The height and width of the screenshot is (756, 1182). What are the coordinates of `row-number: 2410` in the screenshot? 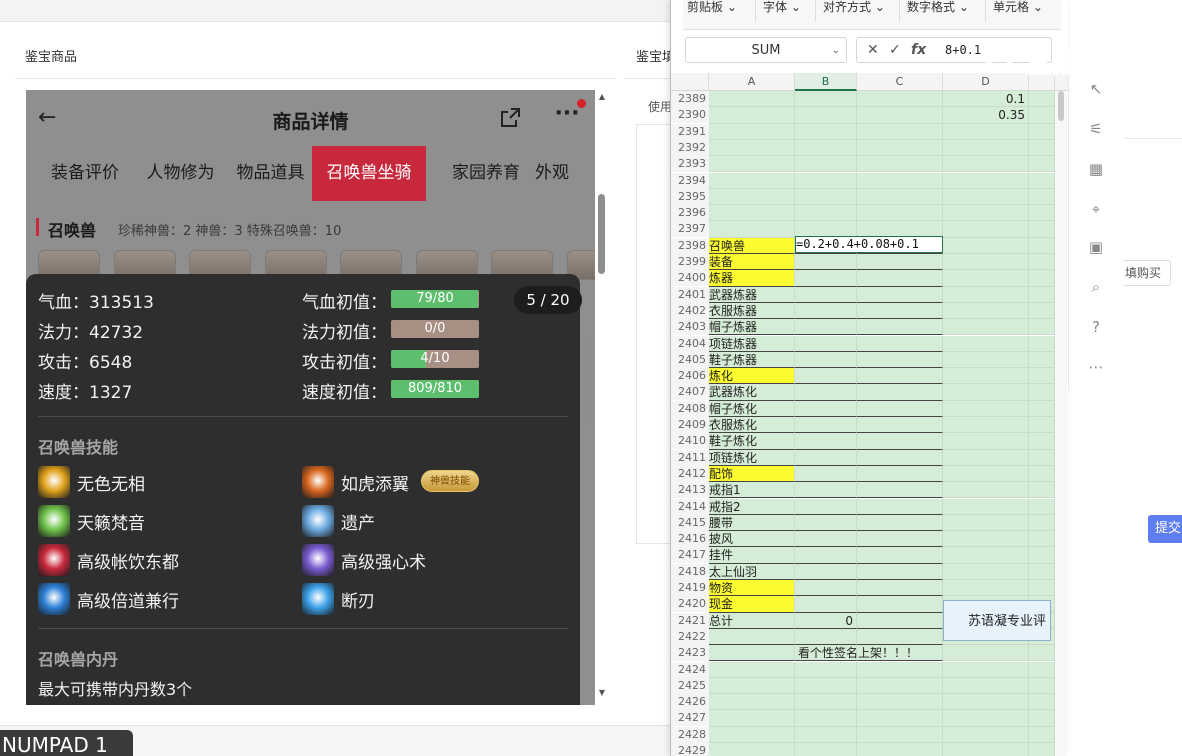 It's located at (690, 441).